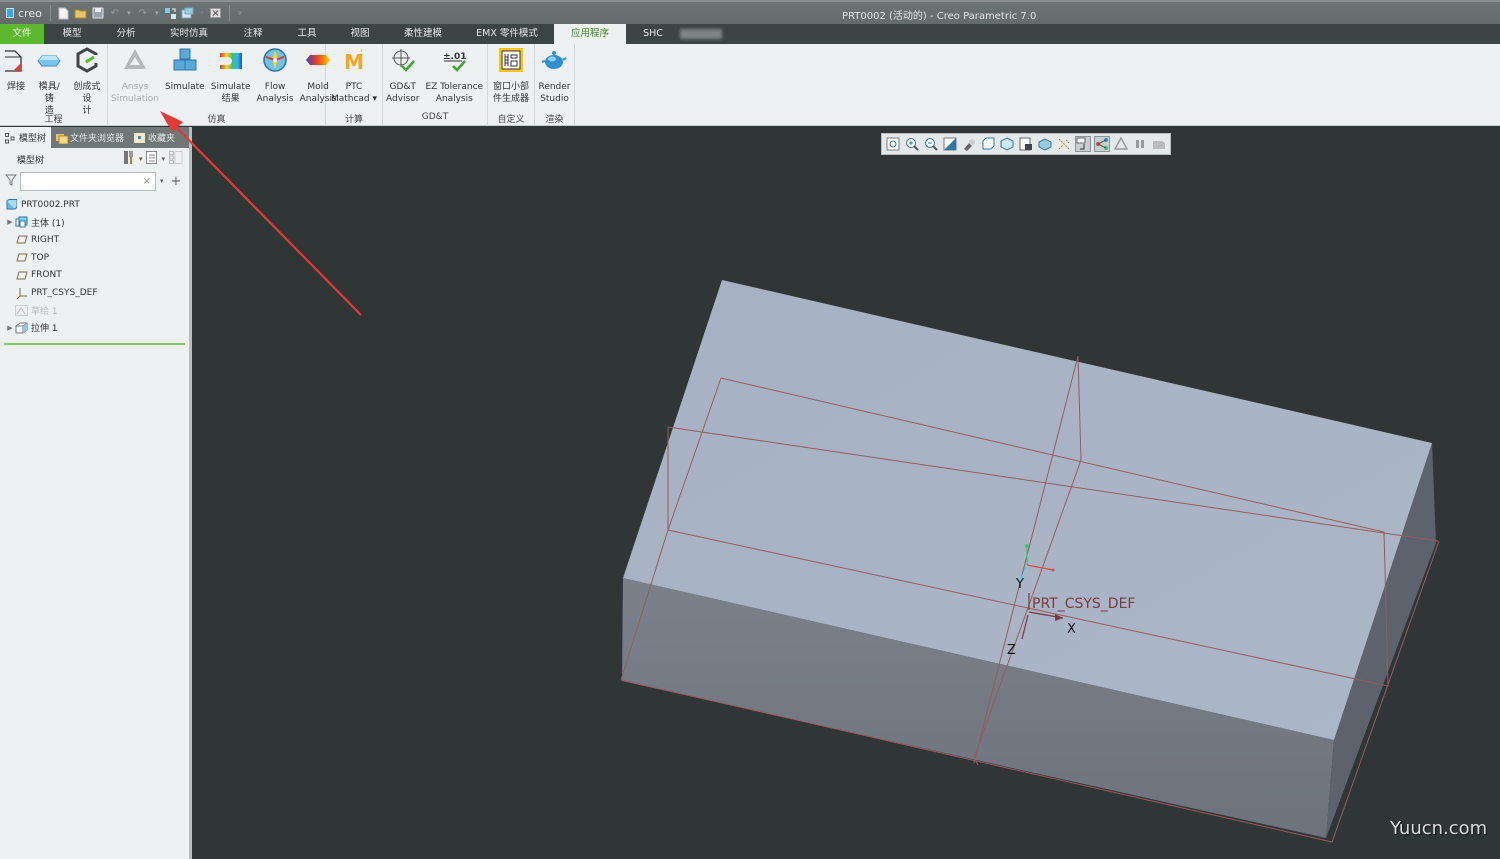 The width and height of the screenshot is (1500, 859). Describe the element at coordinates (1140, 144) in the screenshot. I see `pause-icon` at that location.